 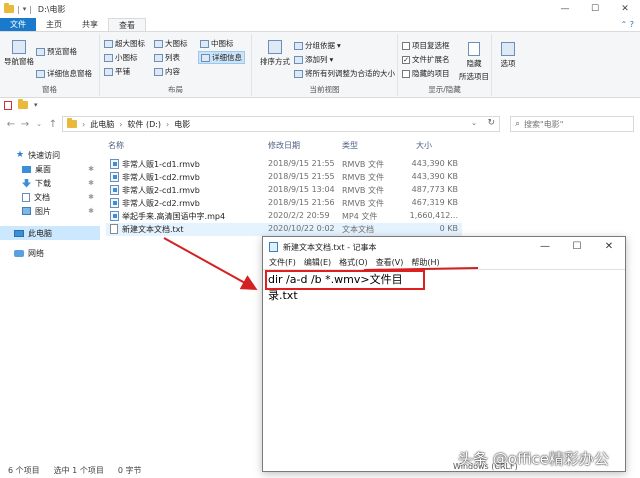 What do you see at coordinates (11, 124) in the screenshot?
I see `back-icon: ←` at bounding box center [11, 124].